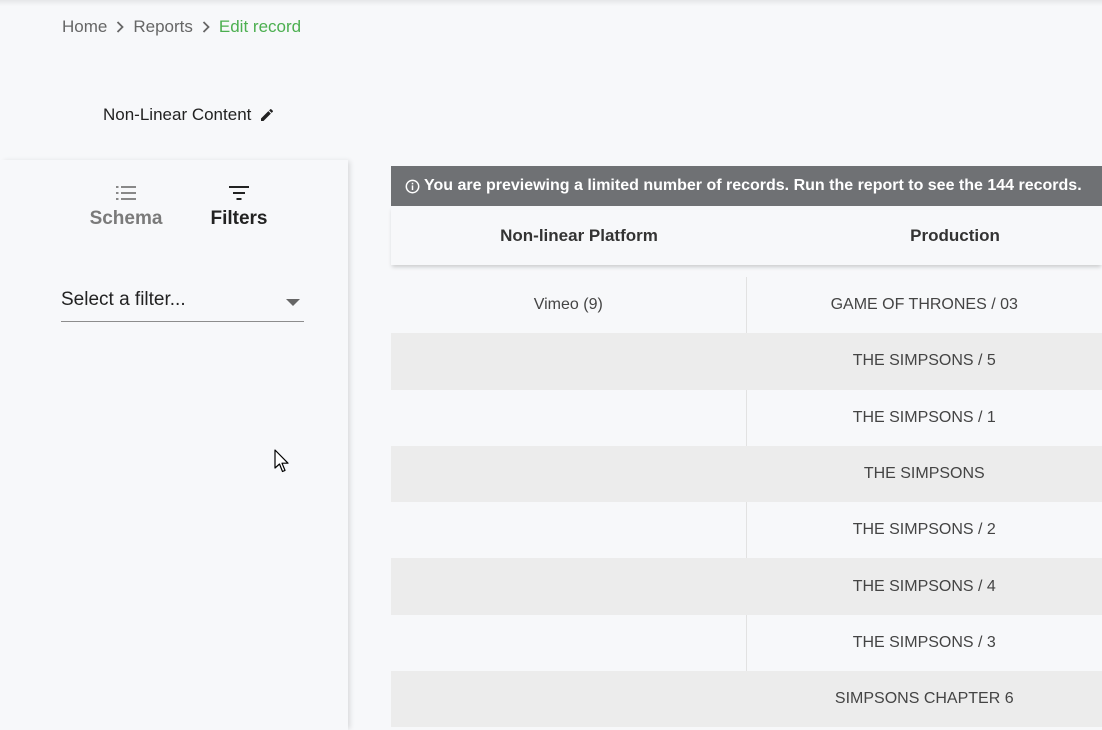 The image size is (1102, 730). Describe the element at coordinates (239, 218) in the screenshot. I see `tab-filters-label: Filters` at that location.